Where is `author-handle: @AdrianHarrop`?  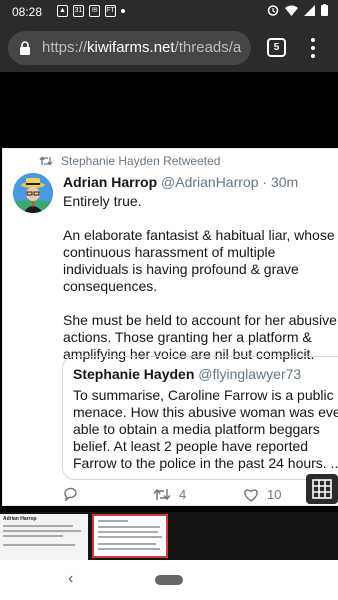
author-handle: @AdrianHarrop is located at coordinates (209, 182).